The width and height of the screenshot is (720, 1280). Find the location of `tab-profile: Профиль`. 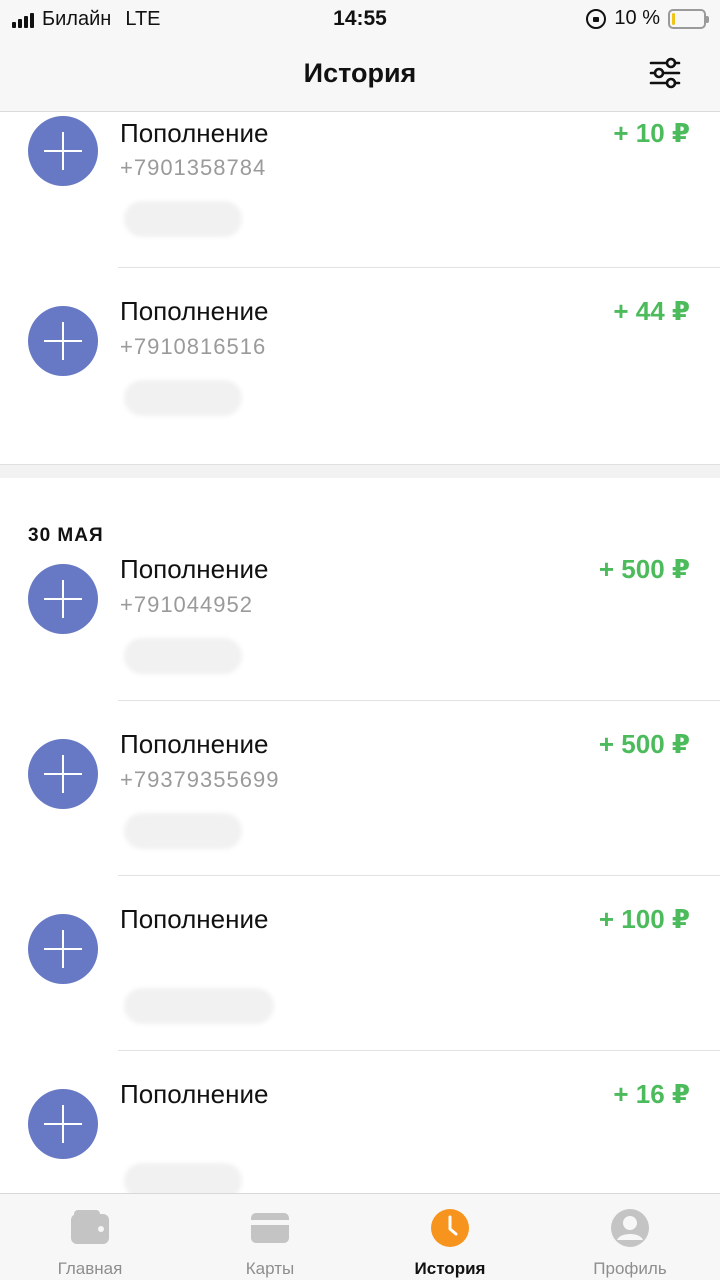

tab-profile: Профиль is located at coordinates (630, 1237).